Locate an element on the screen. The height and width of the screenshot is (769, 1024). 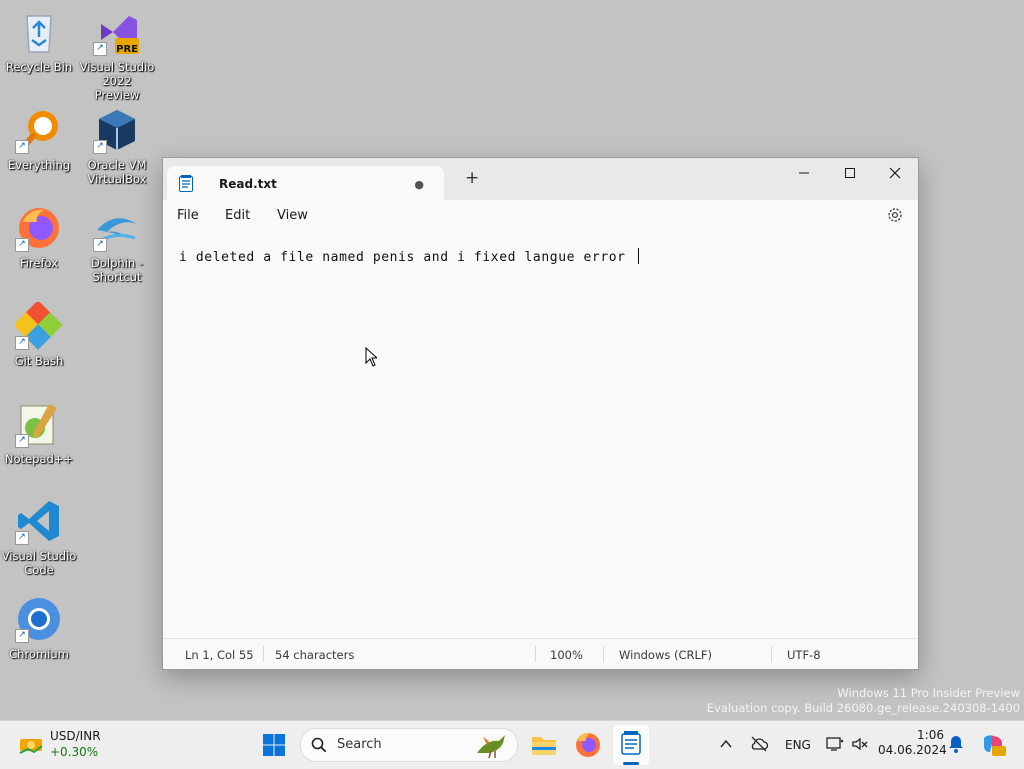
clock-date: 04.06.2024 is located at coordinates (912, 750).